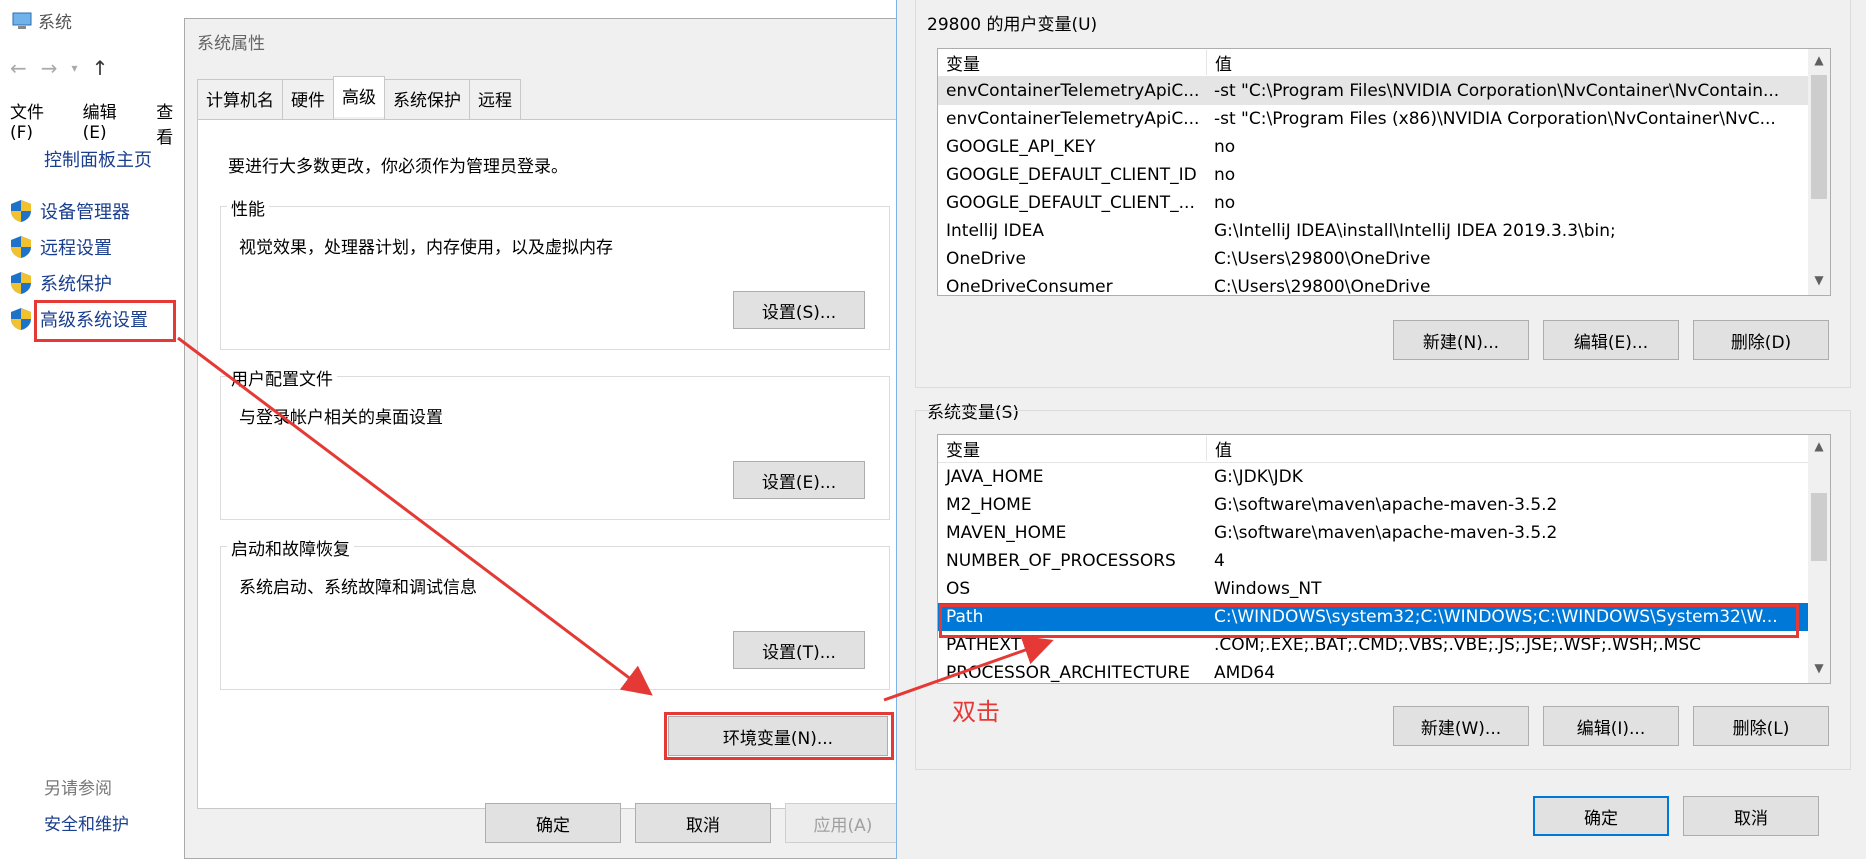  Describe the element at coordinates (415, 516) in the screenshot. I see `arrow-to-env-button` at that location.